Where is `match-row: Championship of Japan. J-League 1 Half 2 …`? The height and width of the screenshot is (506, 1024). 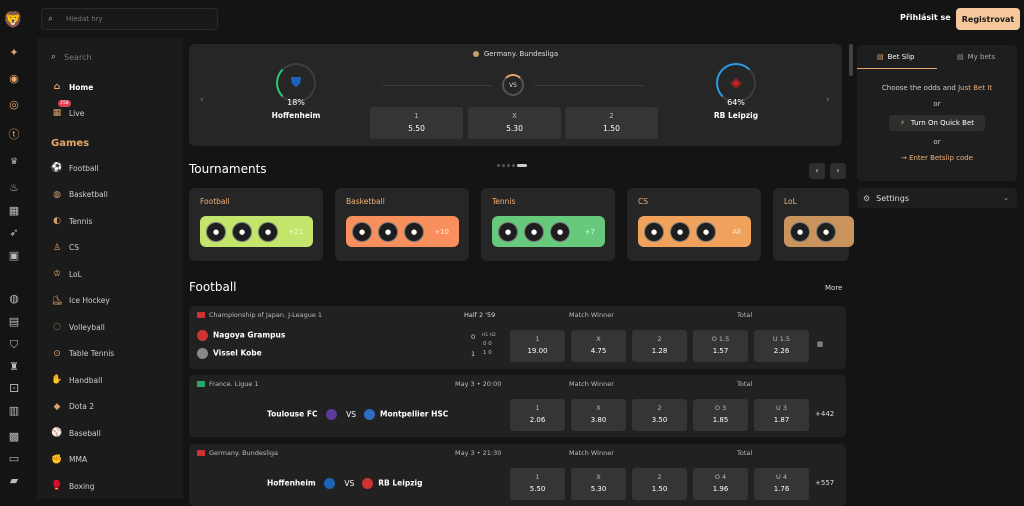
match-row: Championship of Japan. J-League 1 Half 2 … is located at coordinates (517, 337).